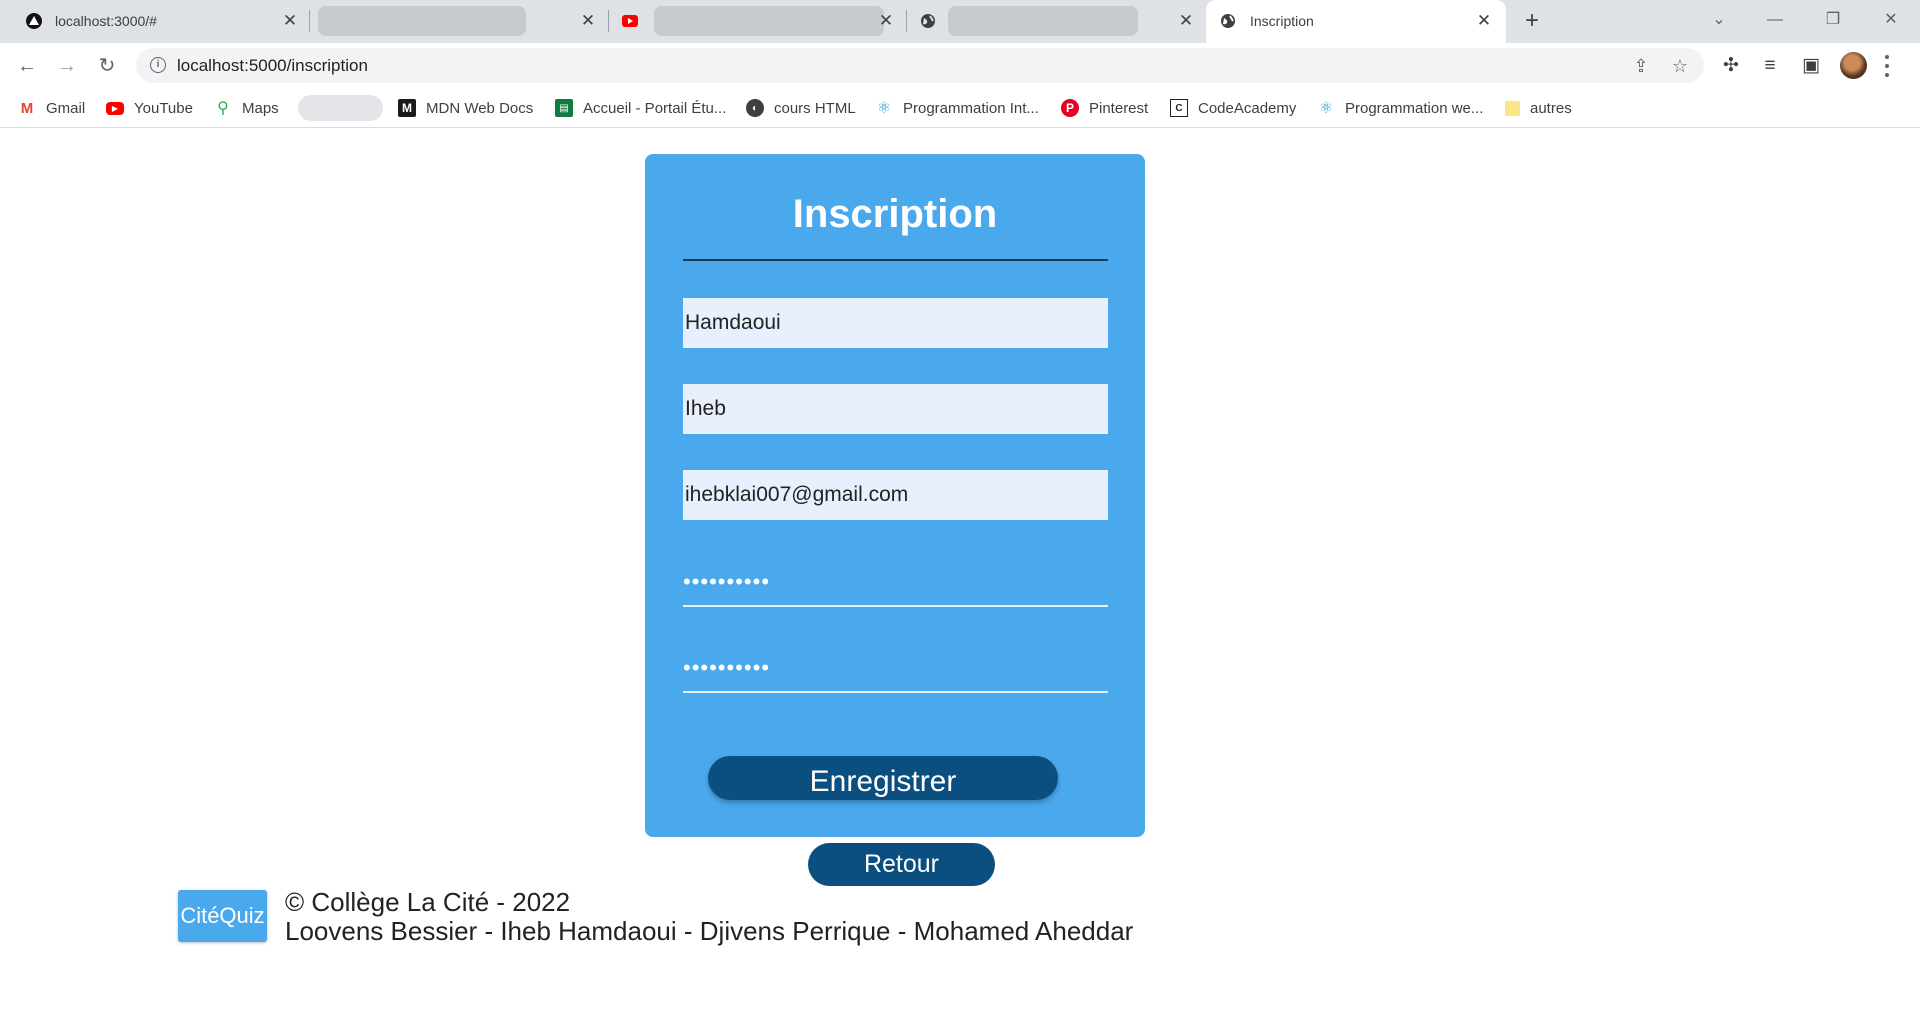 This screenshot has height=1020, width=1920. I want to click on confirm-password-input: ••••••••••, so click(895, 668).